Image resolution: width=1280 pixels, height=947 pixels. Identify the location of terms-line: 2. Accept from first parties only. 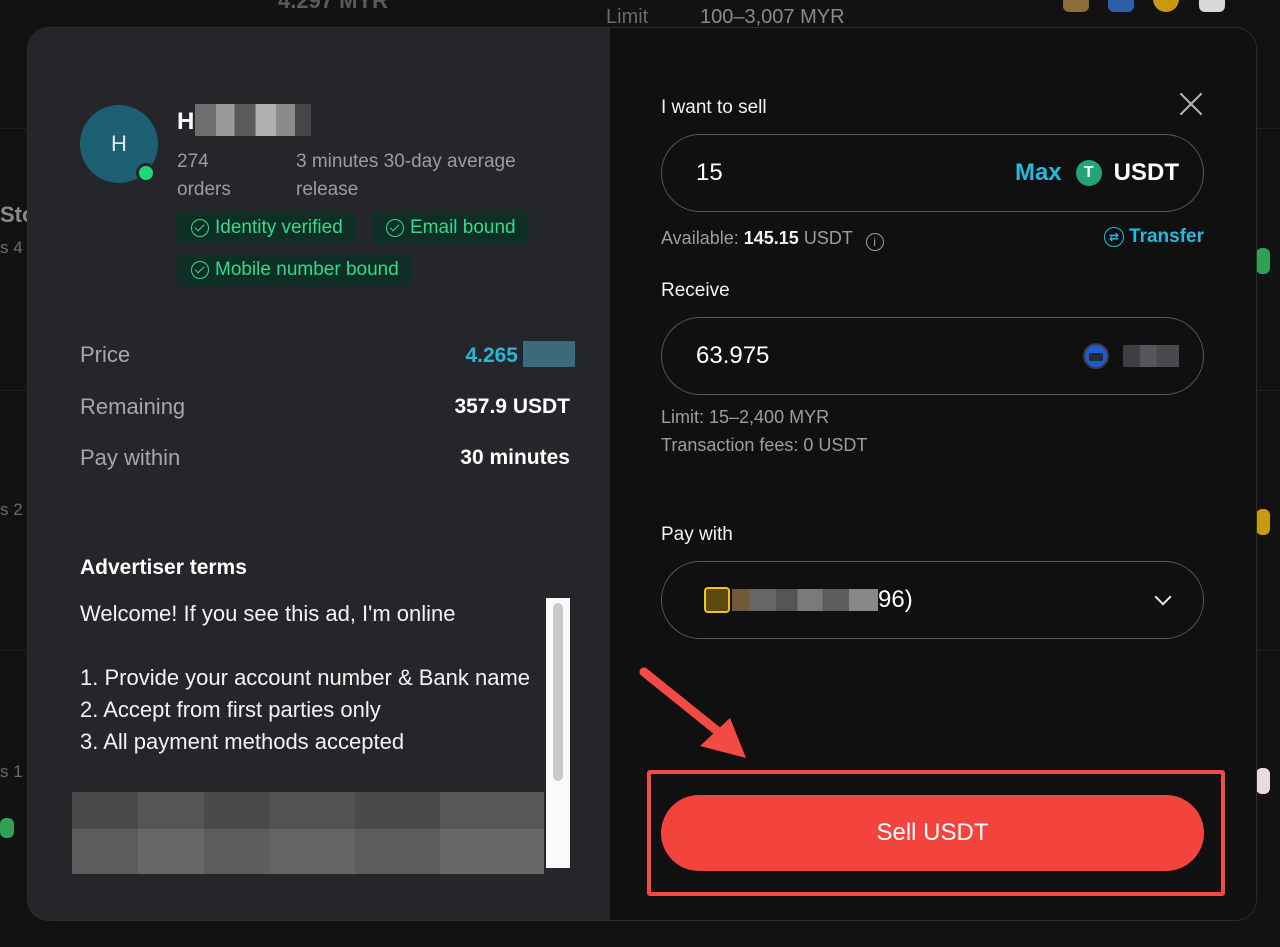
(230, 709).